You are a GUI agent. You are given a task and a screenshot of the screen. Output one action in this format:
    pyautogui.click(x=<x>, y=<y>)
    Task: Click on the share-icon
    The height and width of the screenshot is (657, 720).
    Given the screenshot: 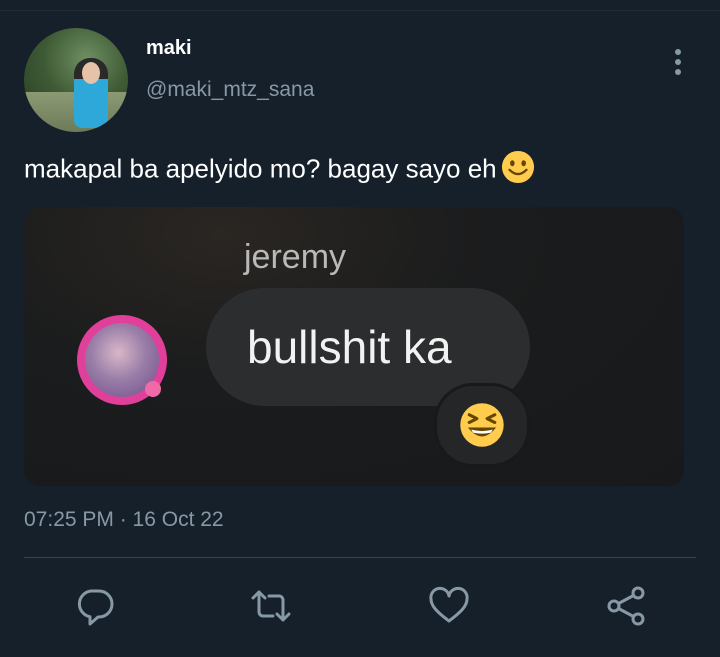 What is the action you would take?
    pyautogui.click(x=626, y=606)
    